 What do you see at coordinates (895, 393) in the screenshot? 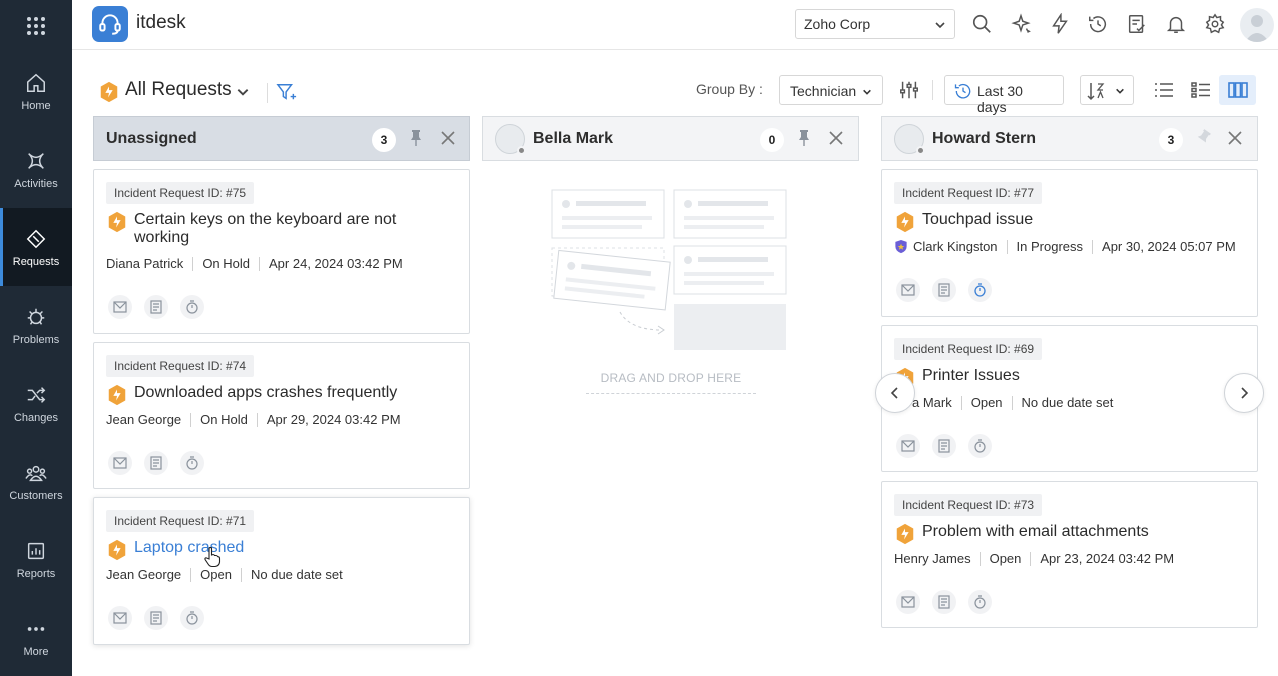
I see `scroll-left-button` at bounding box center [895, 393].